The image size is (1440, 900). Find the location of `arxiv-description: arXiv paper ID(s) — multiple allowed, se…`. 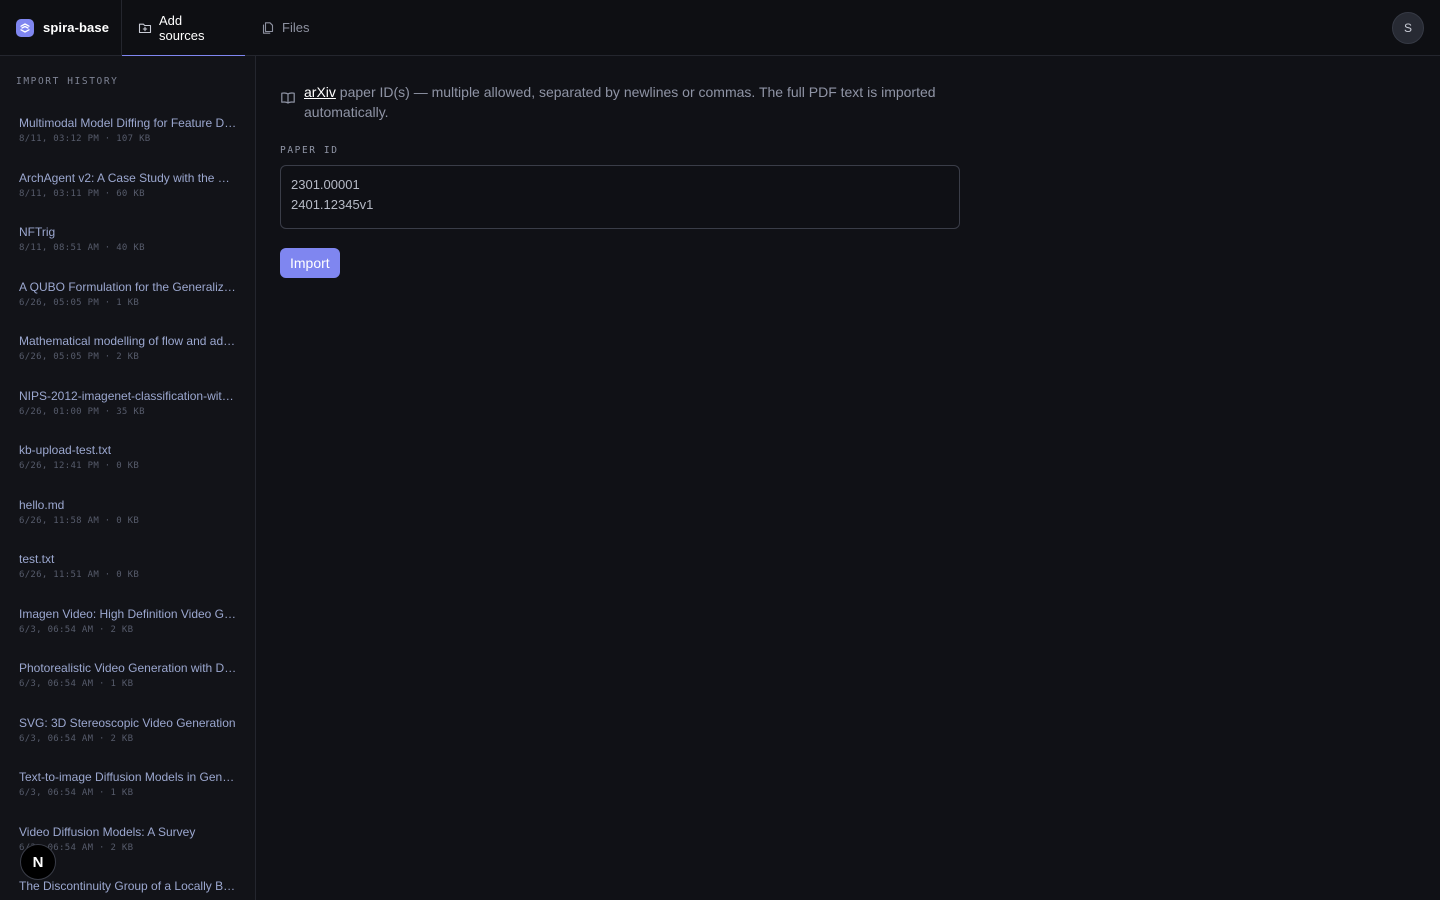

arxiv-description: arXiv paper ID(s) — multiple allowed, se… is located at coordinates (630, 102).